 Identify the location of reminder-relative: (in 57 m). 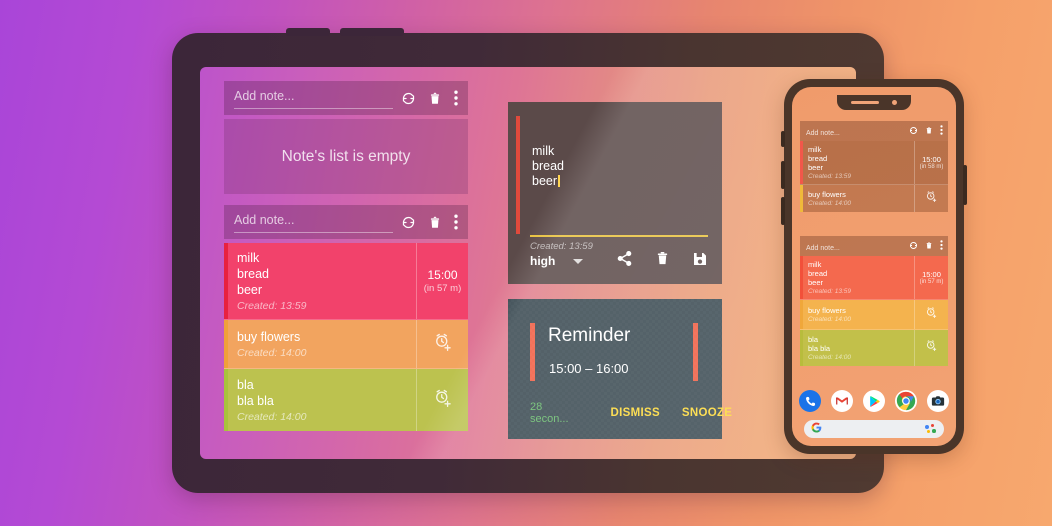
(931, 282).